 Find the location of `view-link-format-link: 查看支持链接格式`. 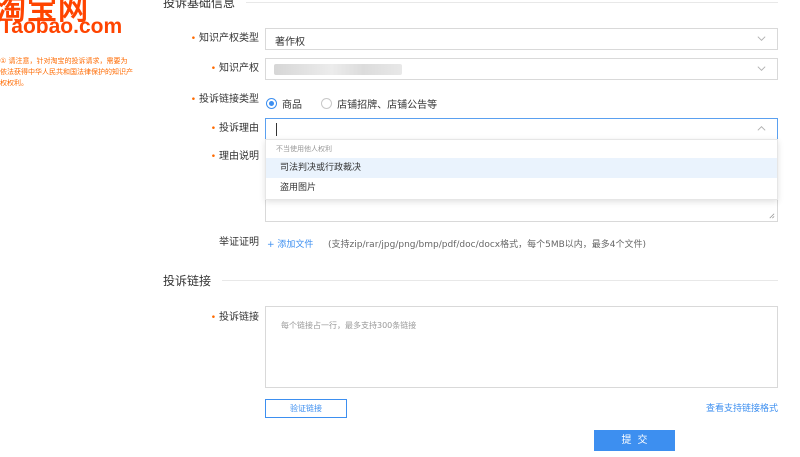

view-link-format-link: 查看支持链接格式 is located at coordinates (742, 407).